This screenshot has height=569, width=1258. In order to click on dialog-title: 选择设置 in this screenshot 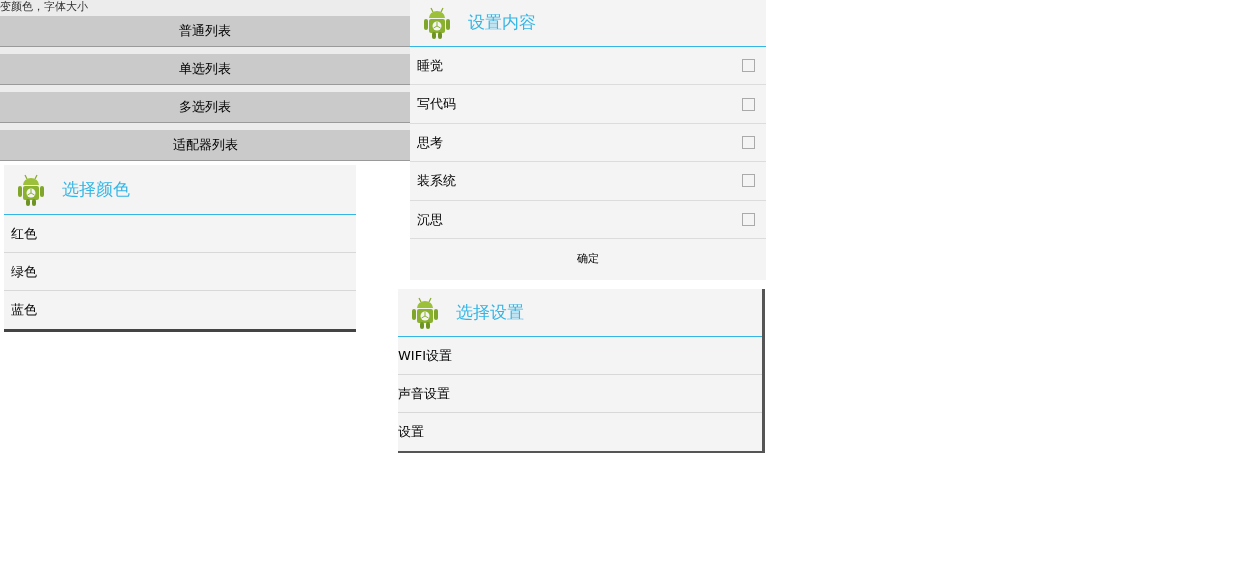, I will do `click(490, 312)`.